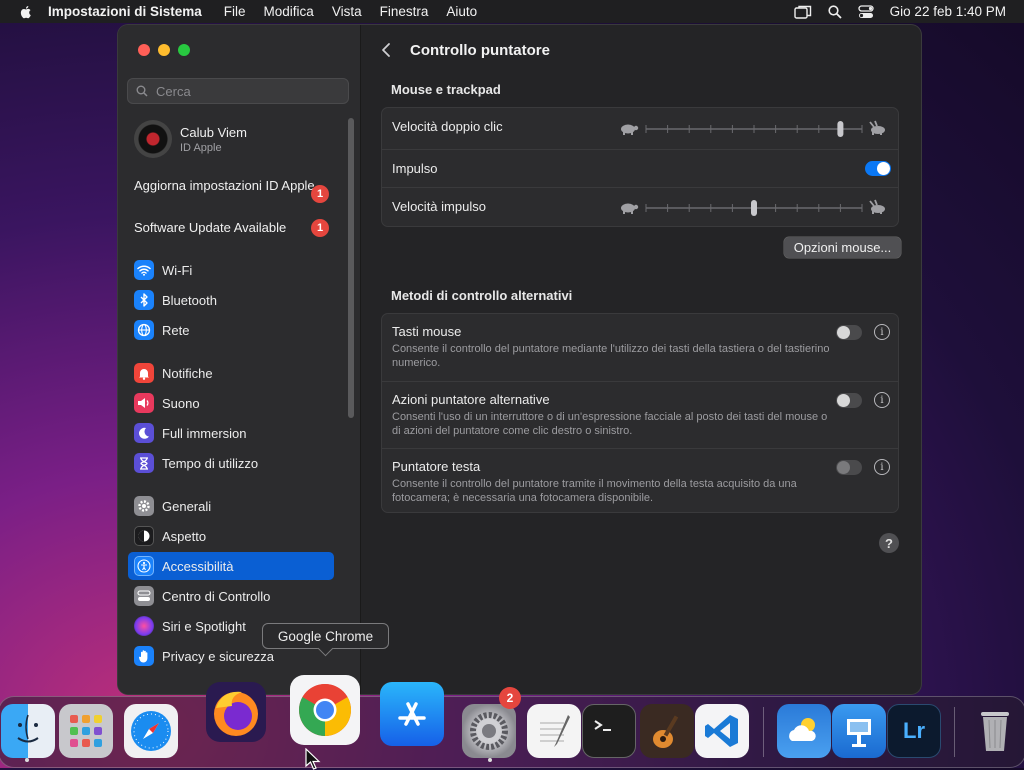  I want to click on search-input, so click(246, 91).